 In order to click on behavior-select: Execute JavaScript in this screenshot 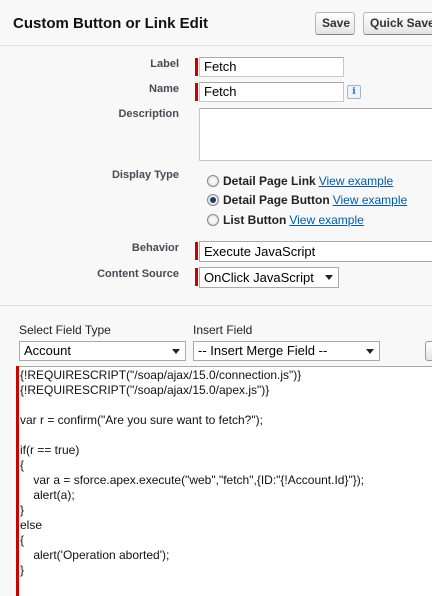, I will do `click(315, 251)`.